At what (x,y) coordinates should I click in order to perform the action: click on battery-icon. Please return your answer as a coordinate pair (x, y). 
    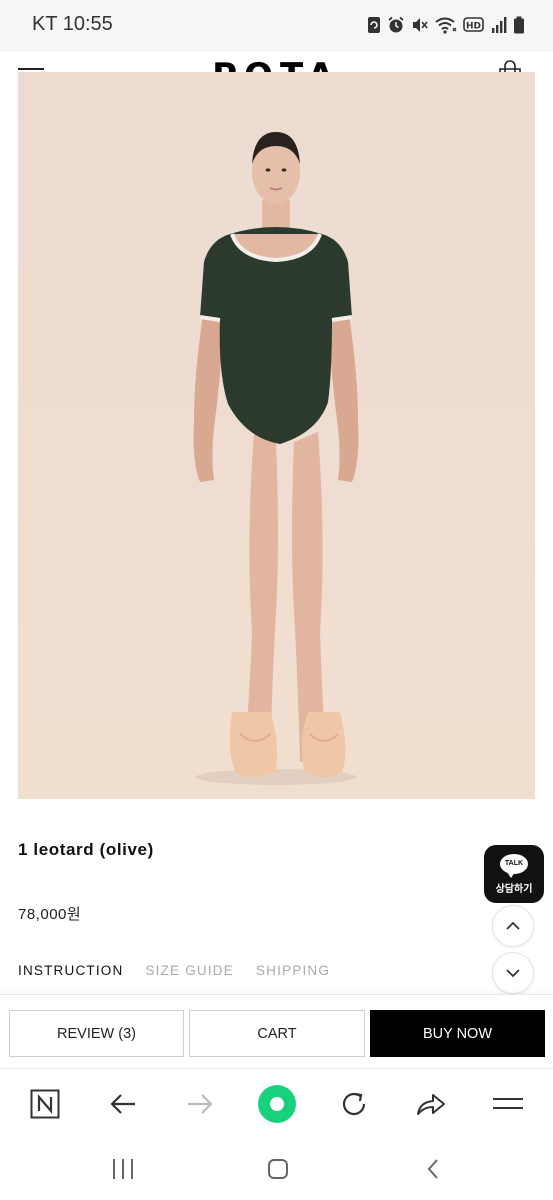
    Looking at the image, I should click on (519, 25).